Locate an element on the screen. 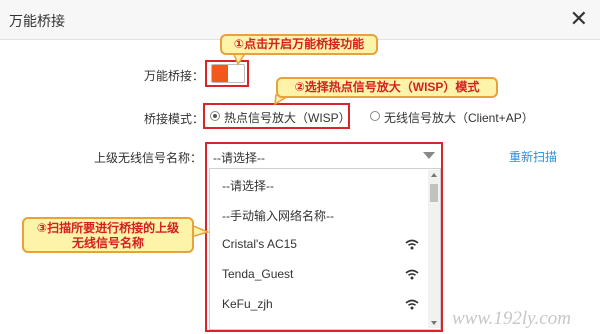 The image size is (600, 334). mode-label: 桥接模式： is located at coordinates (173, 119).